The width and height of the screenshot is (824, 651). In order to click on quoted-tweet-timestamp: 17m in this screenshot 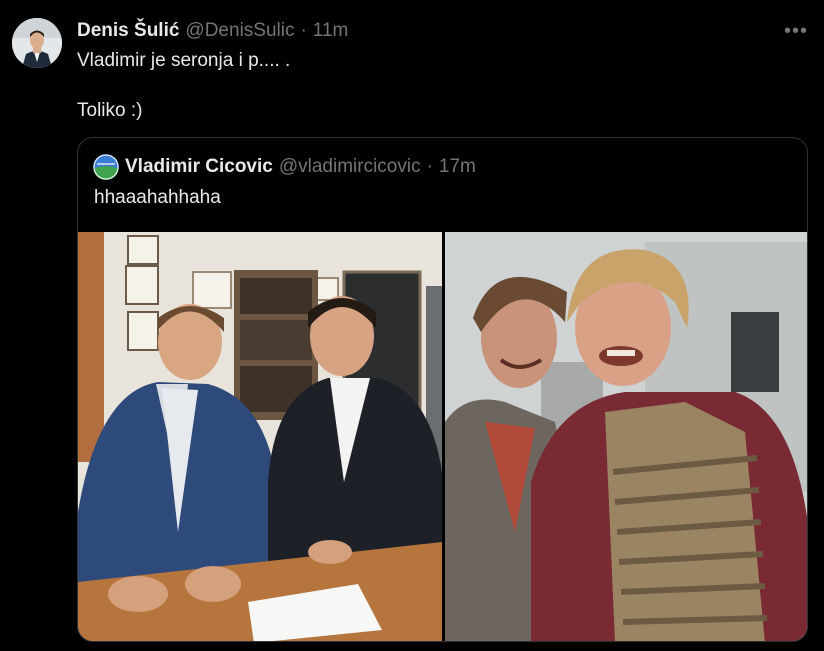, I will do `click(457, 167)`.